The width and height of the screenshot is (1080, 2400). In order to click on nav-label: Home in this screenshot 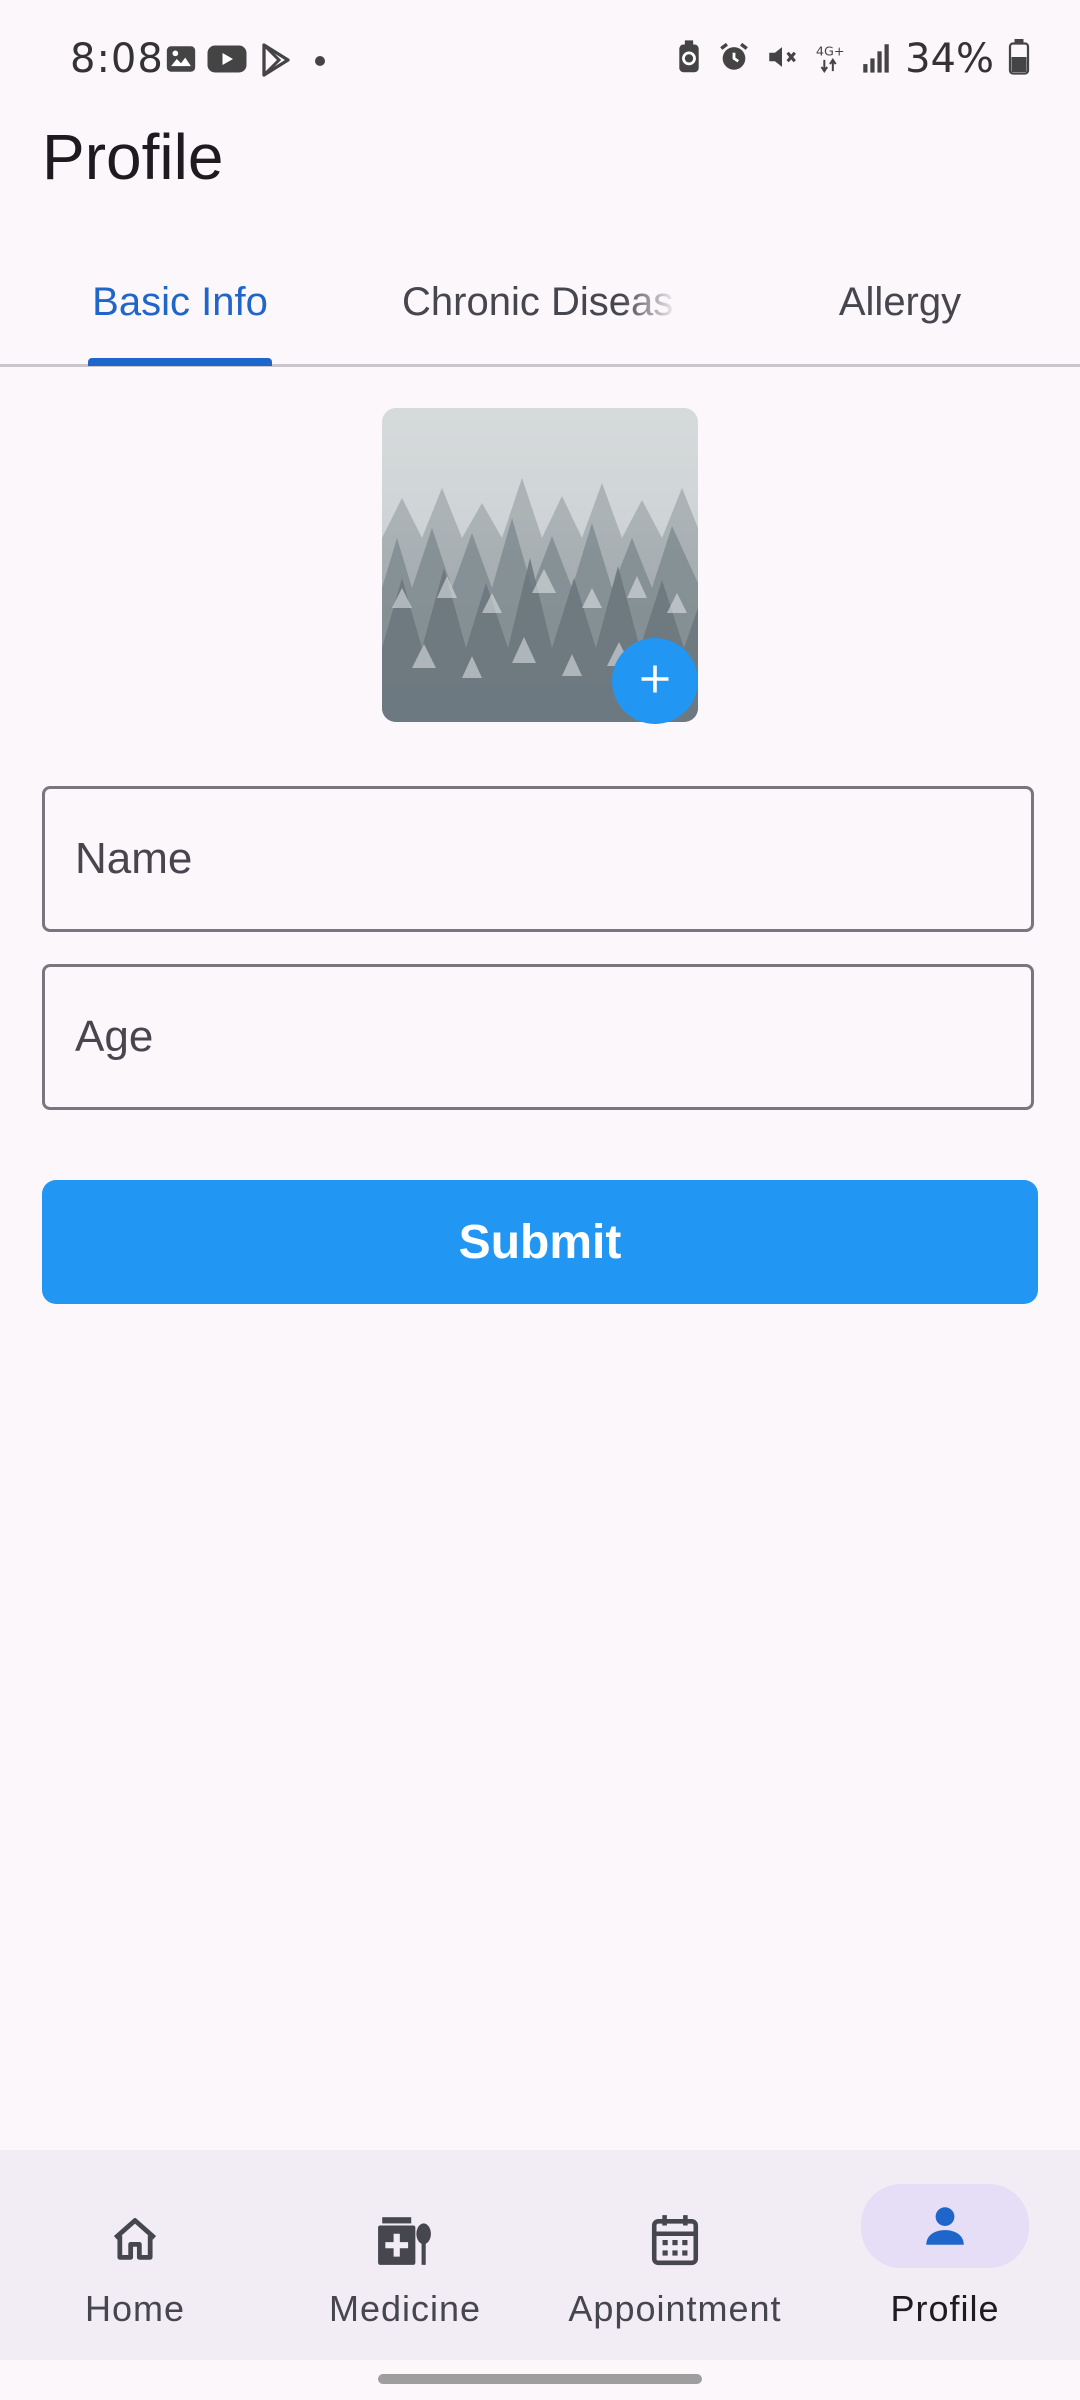, I will do `click(135, 2308)`.